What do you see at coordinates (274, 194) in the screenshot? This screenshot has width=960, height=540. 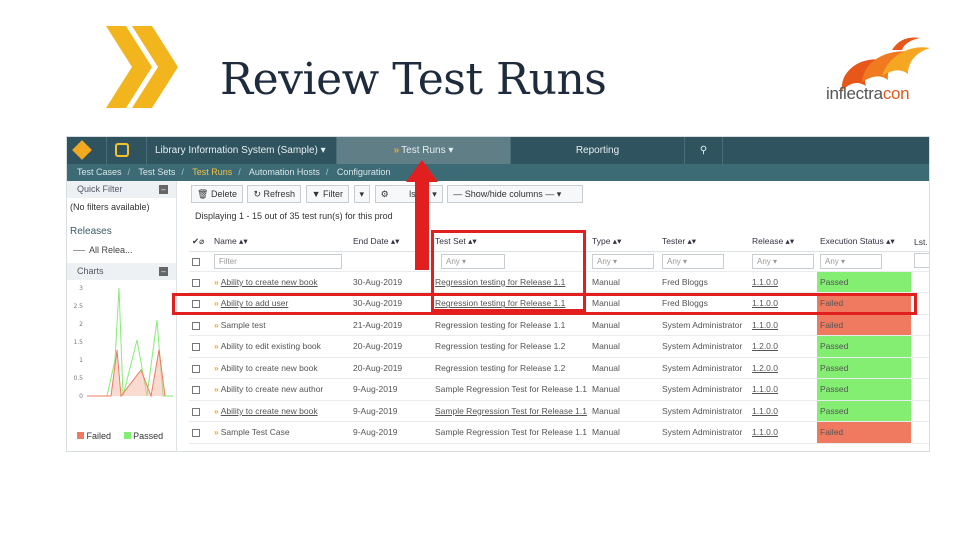 I see `refresh-button: ↻ Refresh` at bounding box center [274, 194].